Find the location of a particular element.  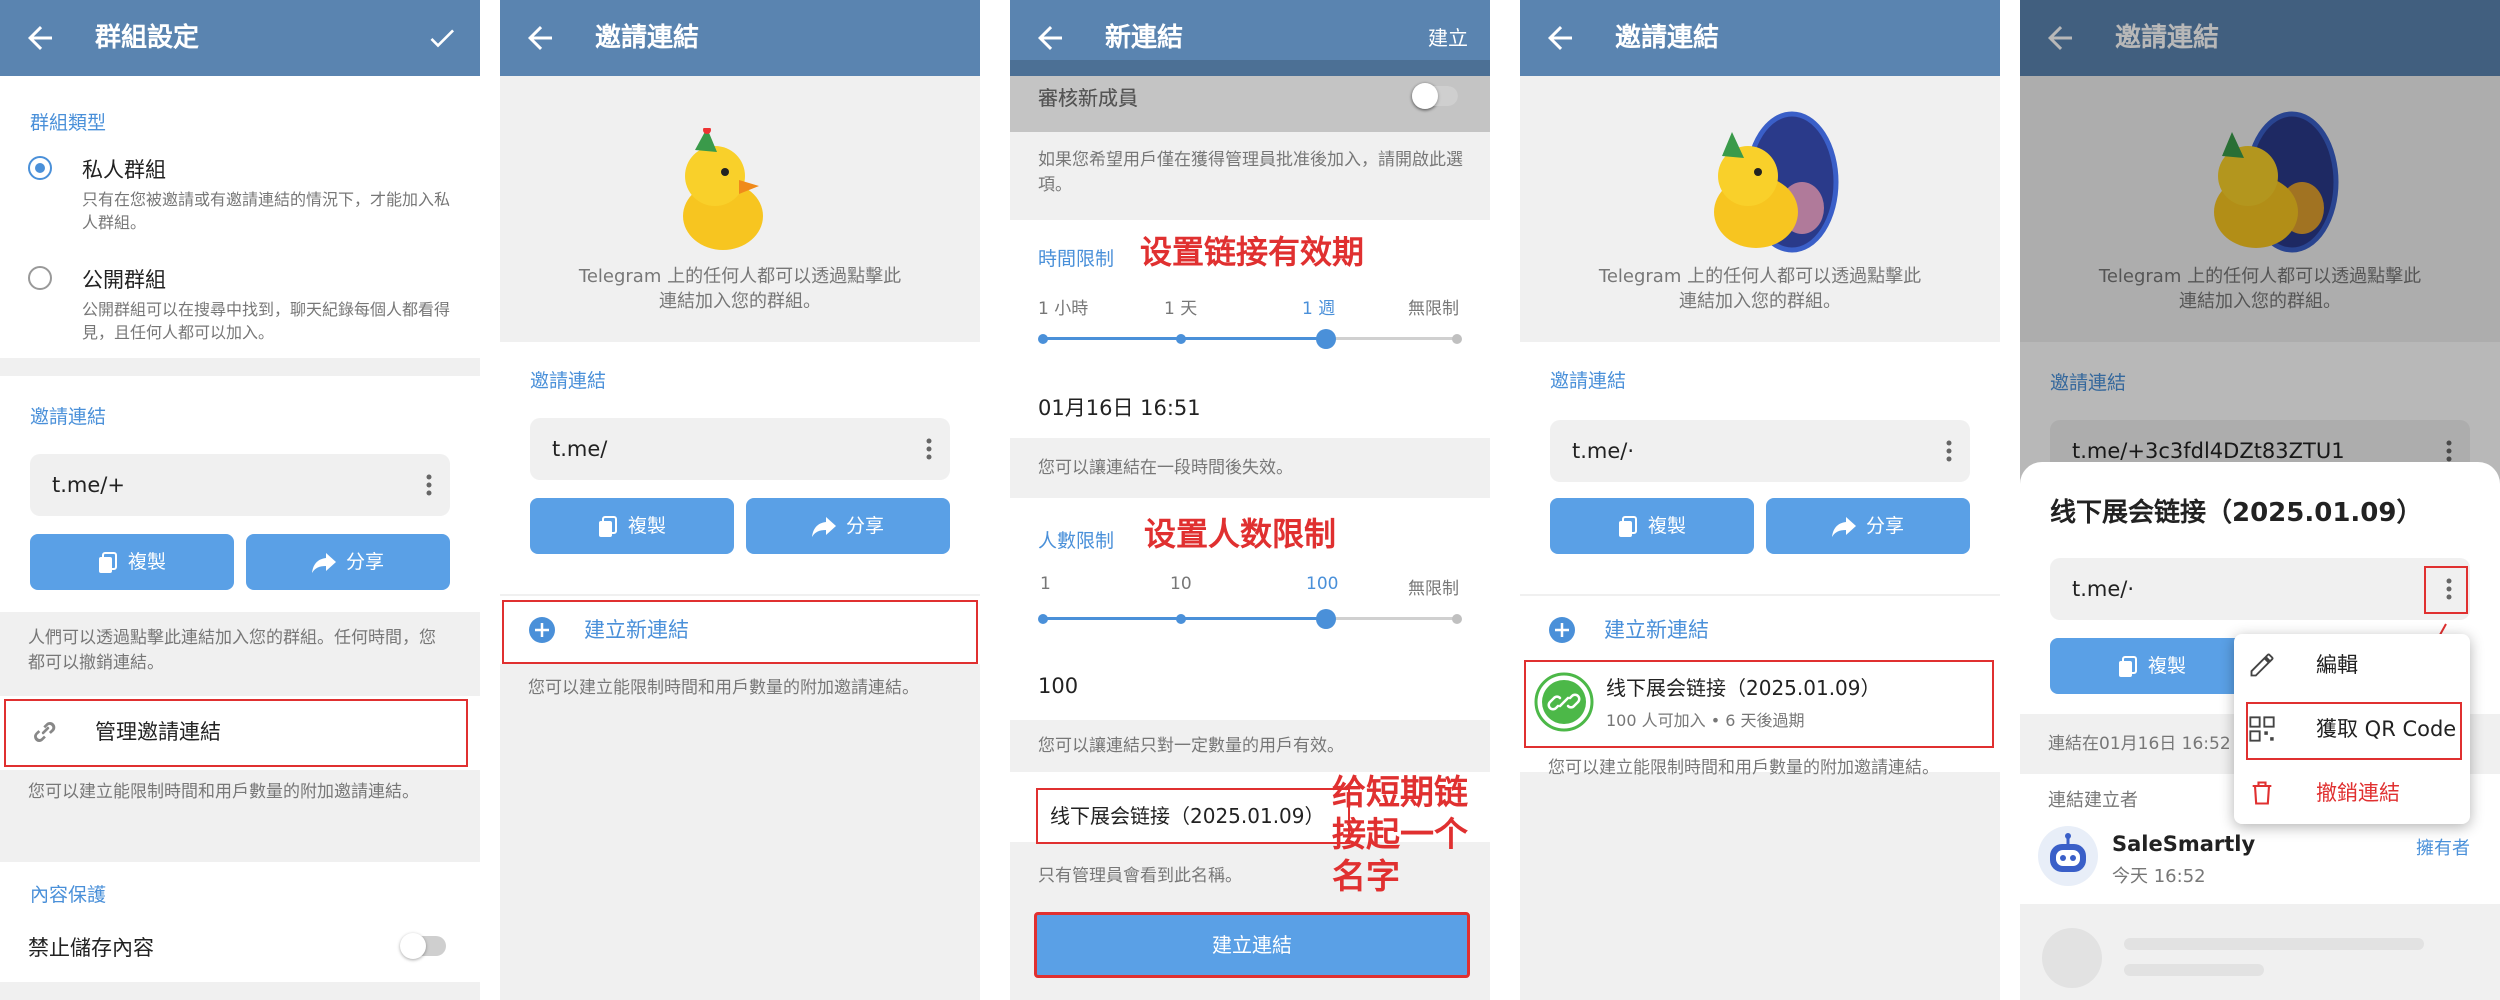

time-slider-knob is located at coordinates (1326, 338).